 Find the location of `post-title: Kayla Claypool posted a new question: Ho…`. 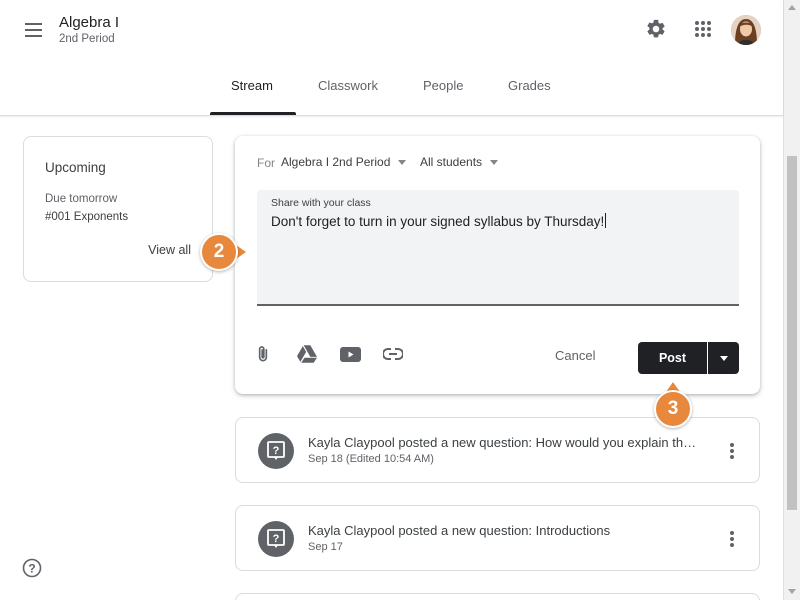

post-title: Kayla Claypool posted a new question: Ho… is located at coordinates (504, 442).